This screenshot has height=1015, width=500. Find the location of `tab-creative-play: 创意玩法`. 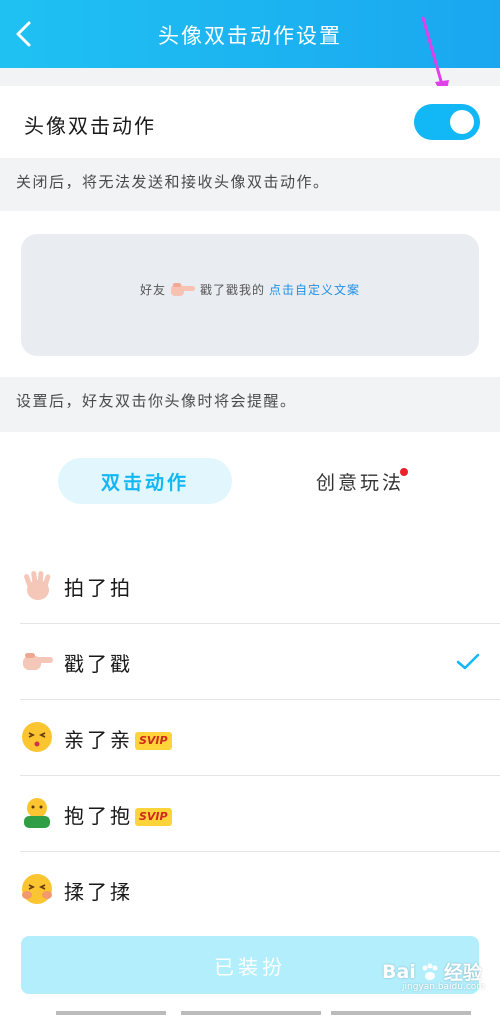

tab-creative-play: 创意玩法 is located at coordinates (360, 481).